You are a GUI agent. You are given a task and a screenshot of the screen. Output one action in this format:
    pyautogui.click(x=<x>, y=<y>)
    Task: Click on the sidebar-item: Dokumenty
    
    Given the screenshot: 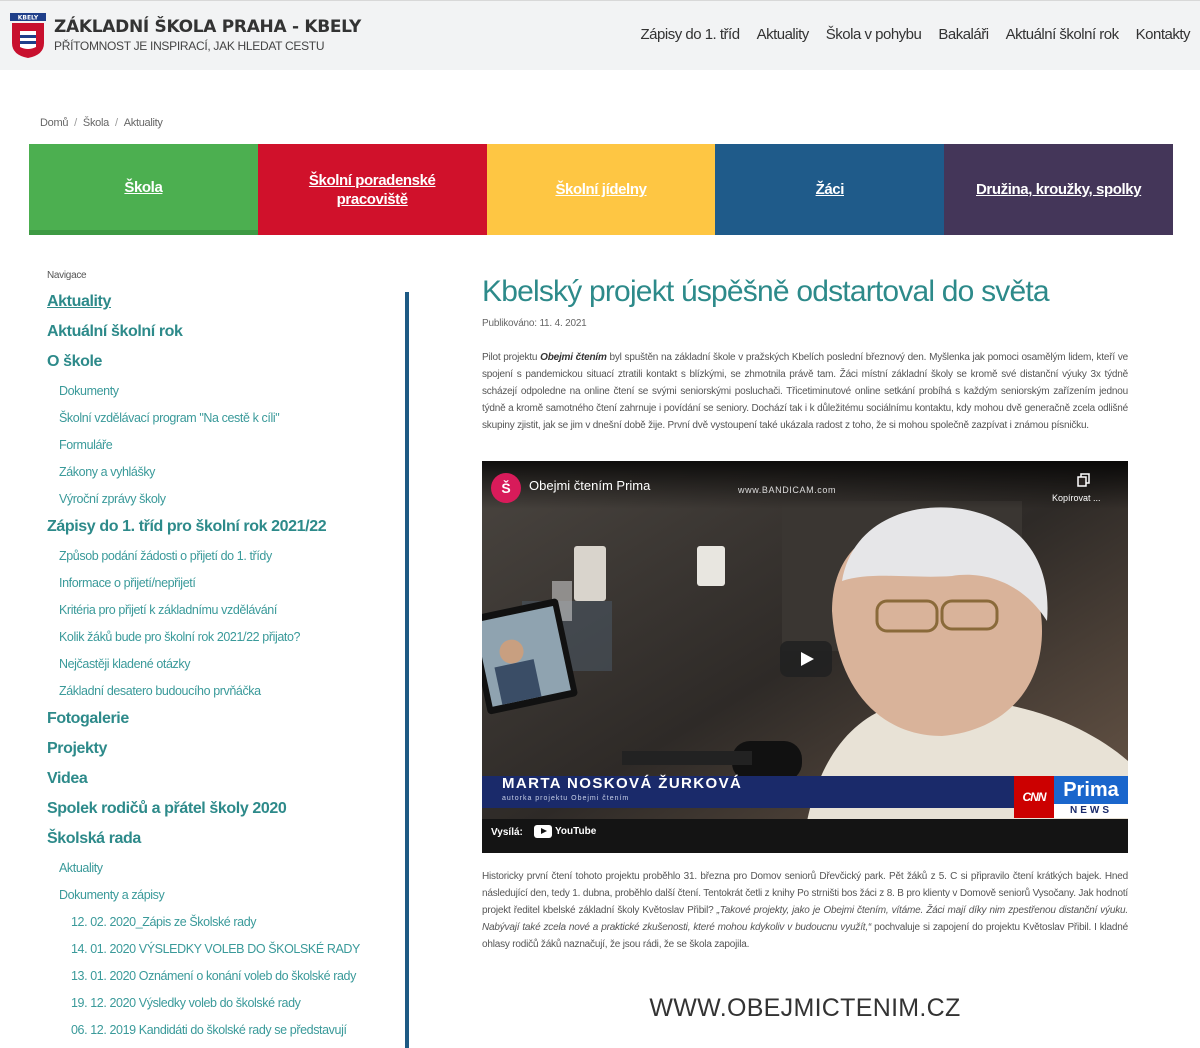 What is the action you would take?
    pyautogui.click(x=222, y=394)
    